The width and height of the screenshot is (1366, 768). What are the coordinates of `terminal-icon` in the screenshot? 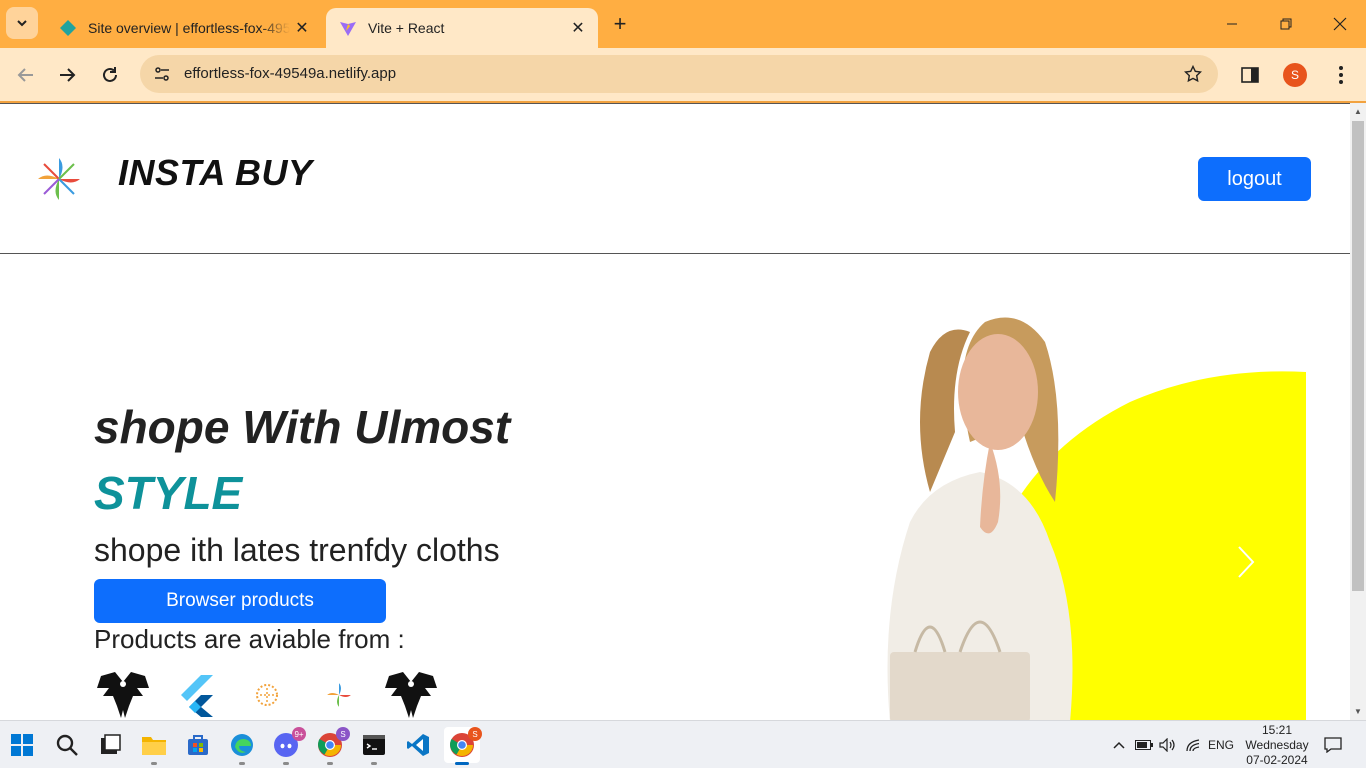 It's located at (374, 745).